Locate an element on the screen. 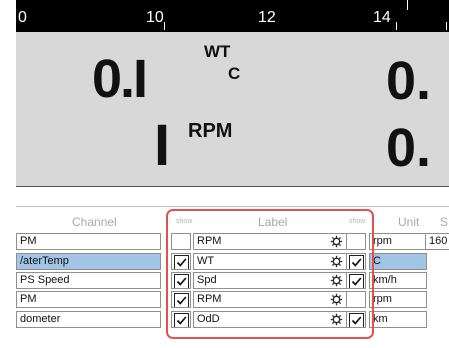 This screenshot has height=348, width=449. gauge-unit-sub: C is located at coordinates (234, 73).